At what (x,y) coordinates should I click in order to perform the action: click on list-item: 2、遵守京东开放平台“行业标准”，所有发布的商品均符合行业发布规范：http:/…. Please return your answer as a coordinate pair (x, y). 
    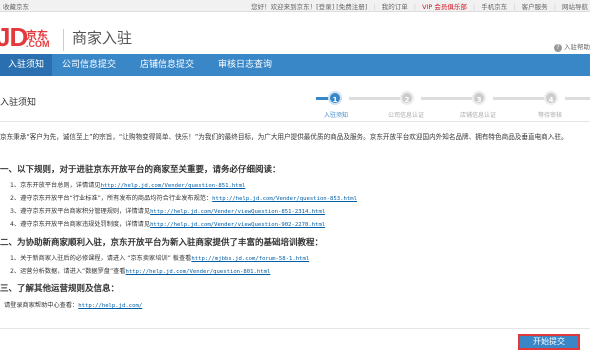
    Looking at the image, I should click on (183, 197).